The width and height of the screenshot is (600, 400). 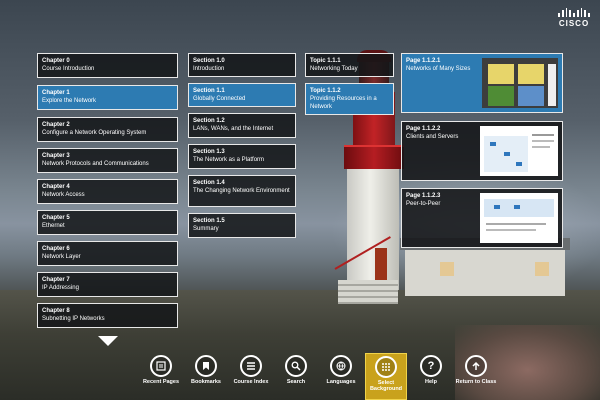 I want to click on bookmarks-button: Bookmarks, so click(x=206, y=376).